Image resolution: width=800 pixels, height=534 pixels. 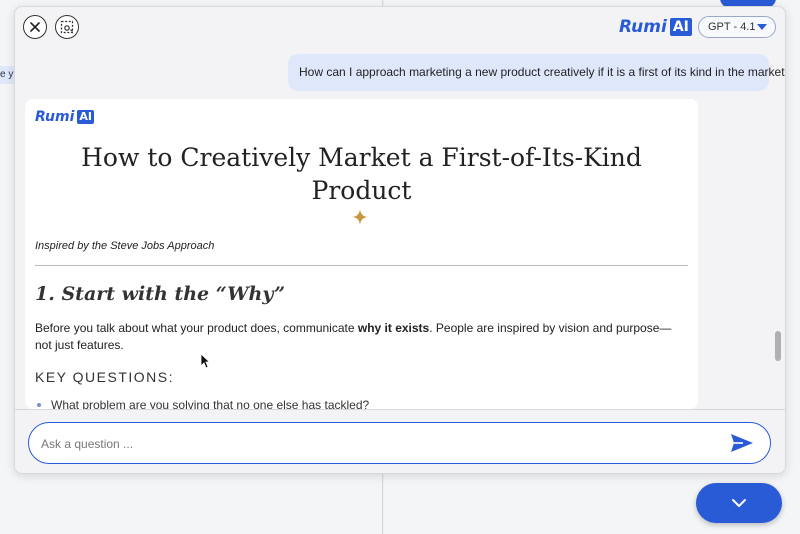 What do you see at coordinates (85, 117) in the screenshot?
I see `answer-logo-badge: AI` at bounding box center [85, 117].